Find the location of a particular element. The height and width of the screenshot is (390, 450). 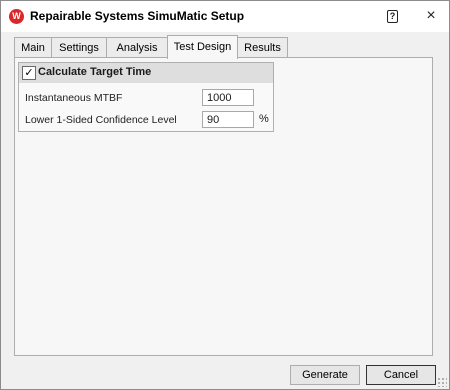

close-button: × is located at coordinates (431, 16).